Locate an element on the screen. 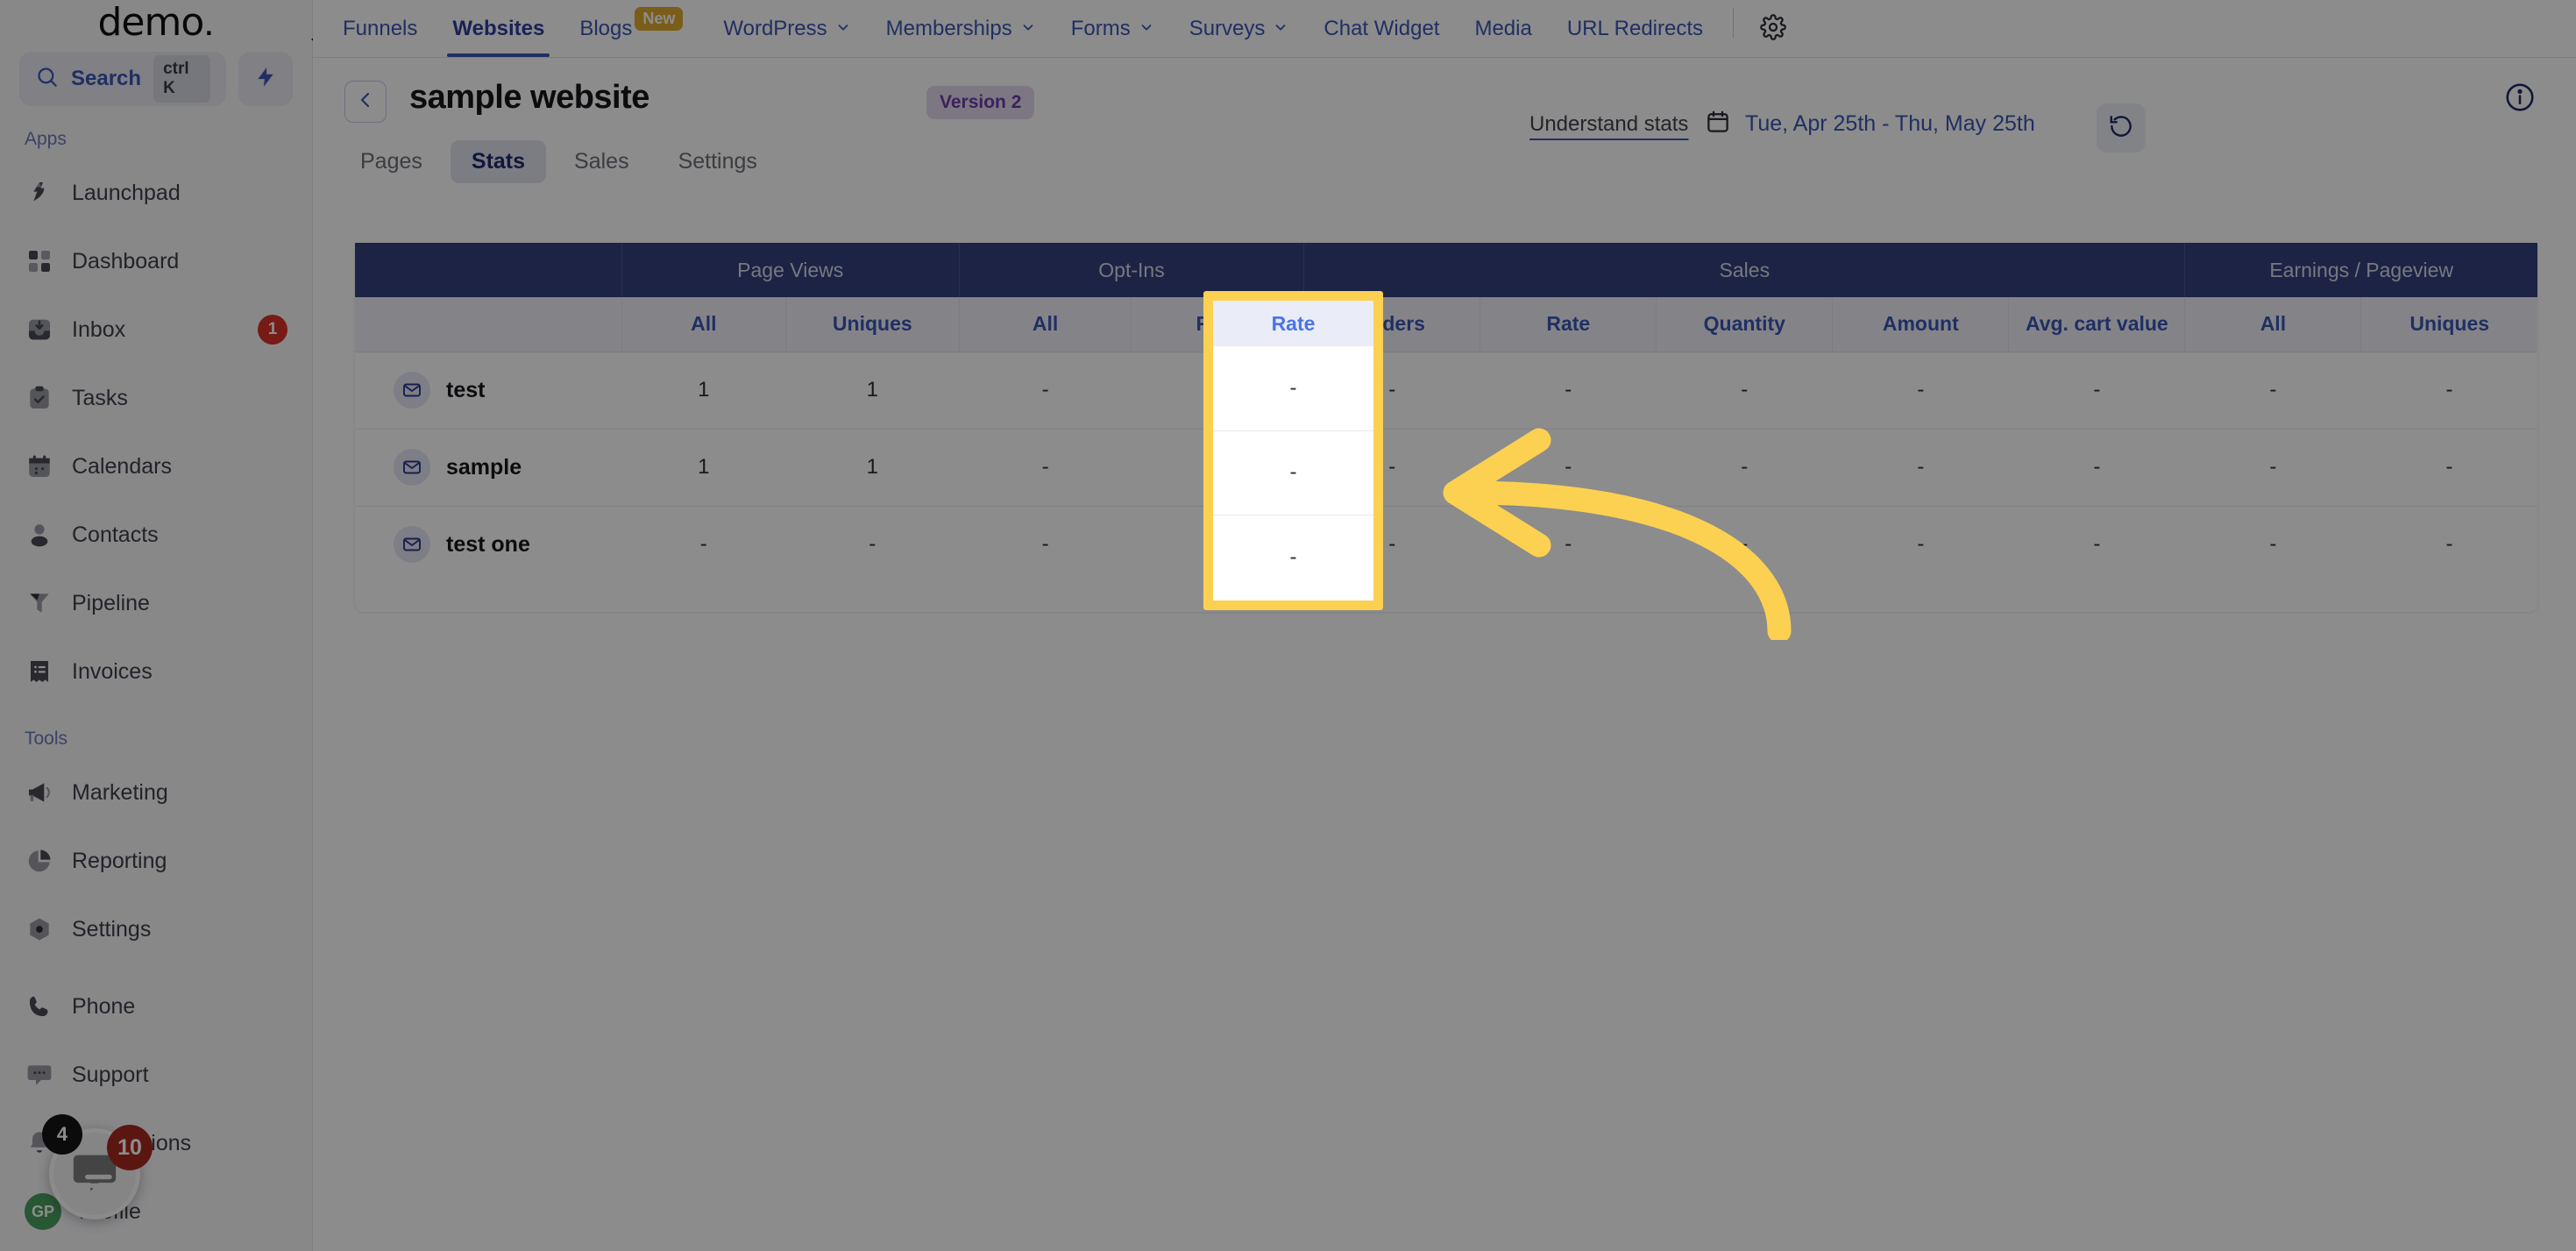  sidebar-item-phone: Phone is located at coordinates (156, 1006).